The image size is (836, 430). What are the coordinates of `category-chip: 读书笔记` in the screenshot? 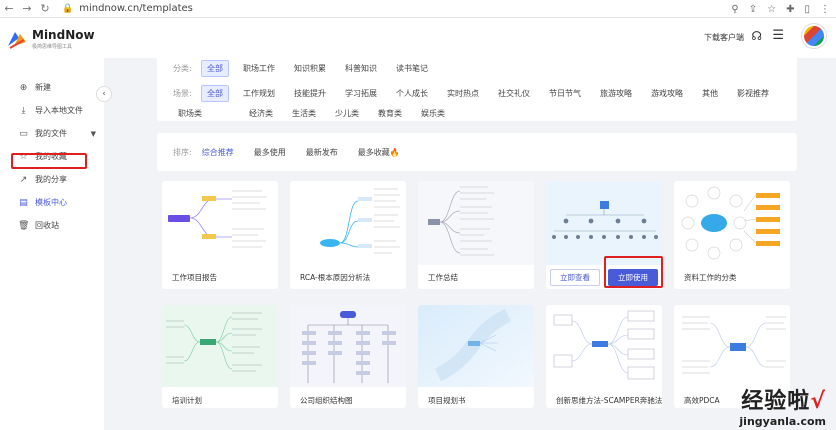 It's located at (412, 68).